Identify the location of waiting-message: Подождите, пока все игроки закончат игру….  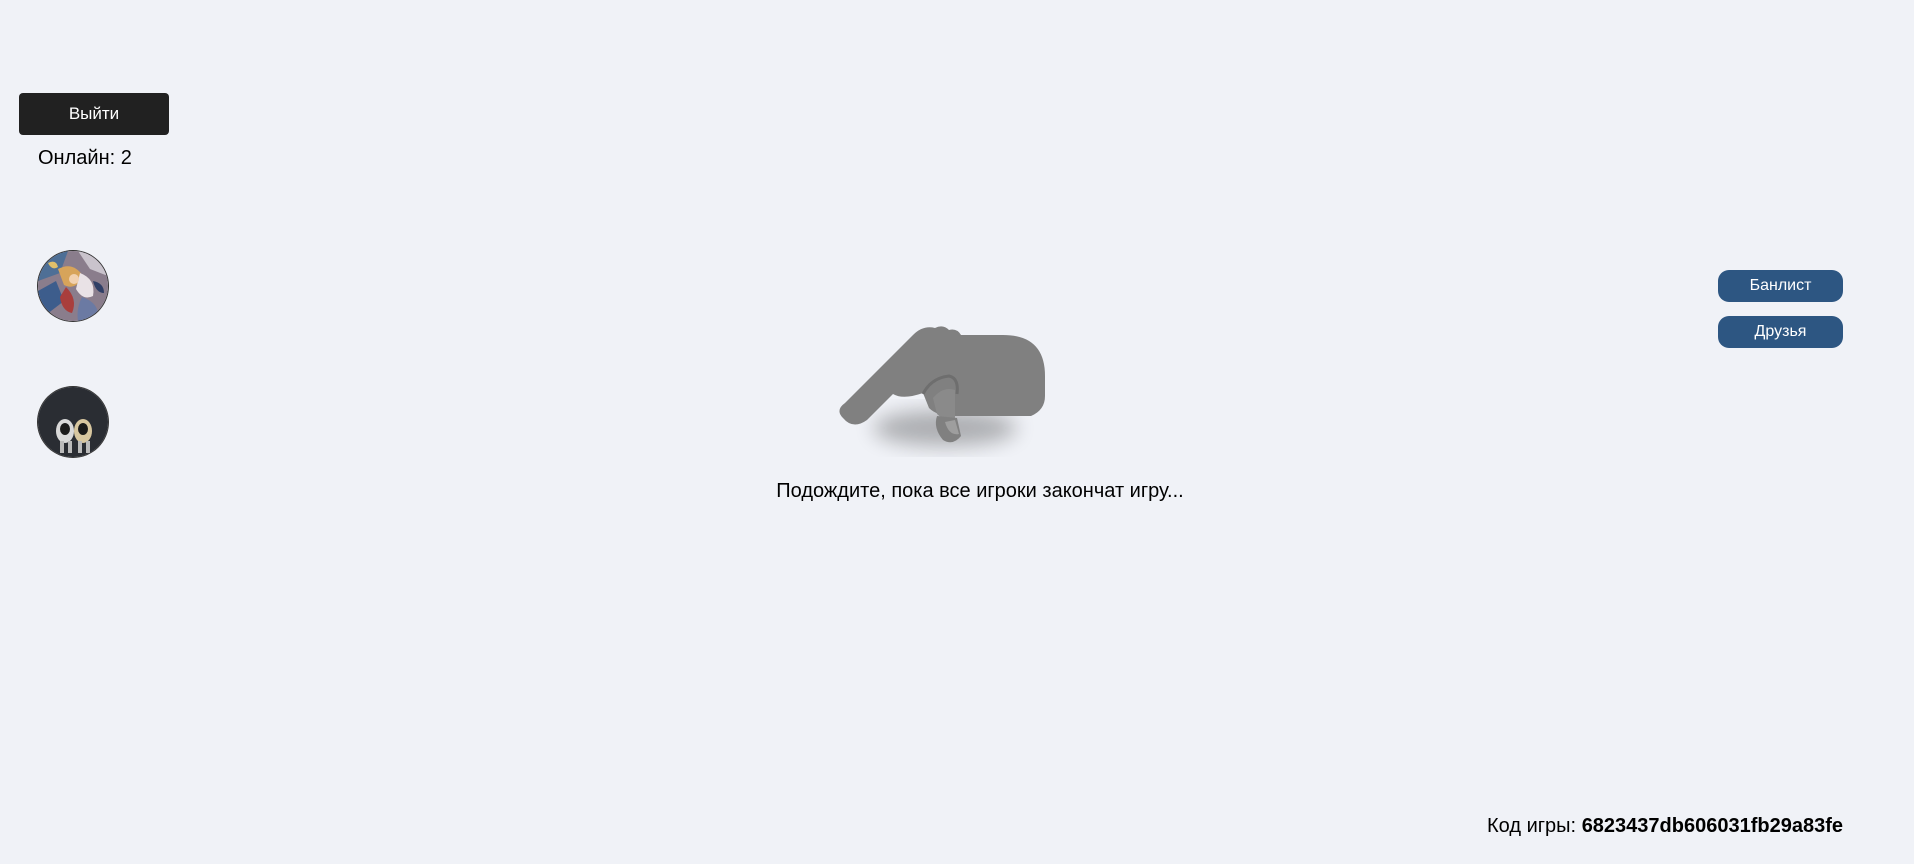
(957, 491).